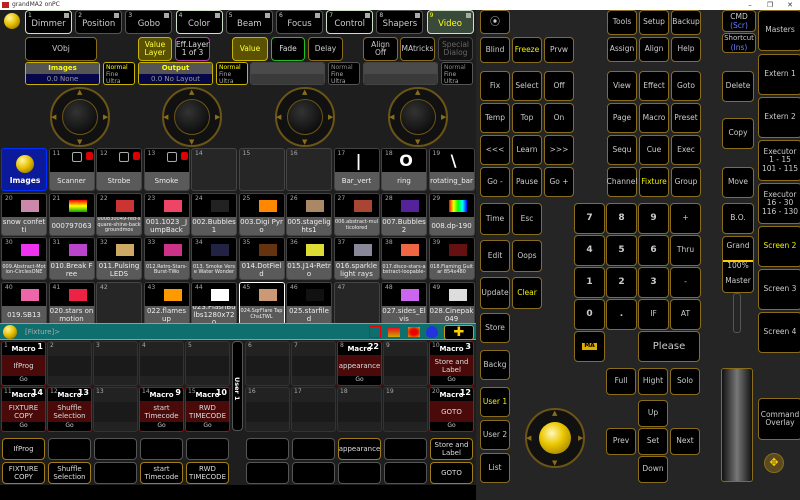 This screenshot has height=500, width=800. Describe the element at coordinates (622, 86) in the screenshot. I see `view-key: View` at that location.